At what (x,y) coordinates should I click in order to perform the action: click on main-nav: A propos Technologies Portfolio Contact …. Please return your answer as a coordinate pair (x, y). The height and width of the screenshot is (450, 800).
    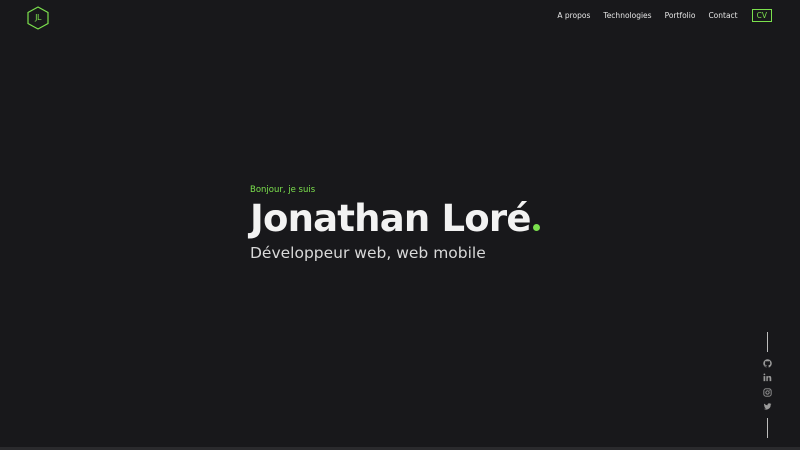
    Looking at the image, I should click on (664, 15).